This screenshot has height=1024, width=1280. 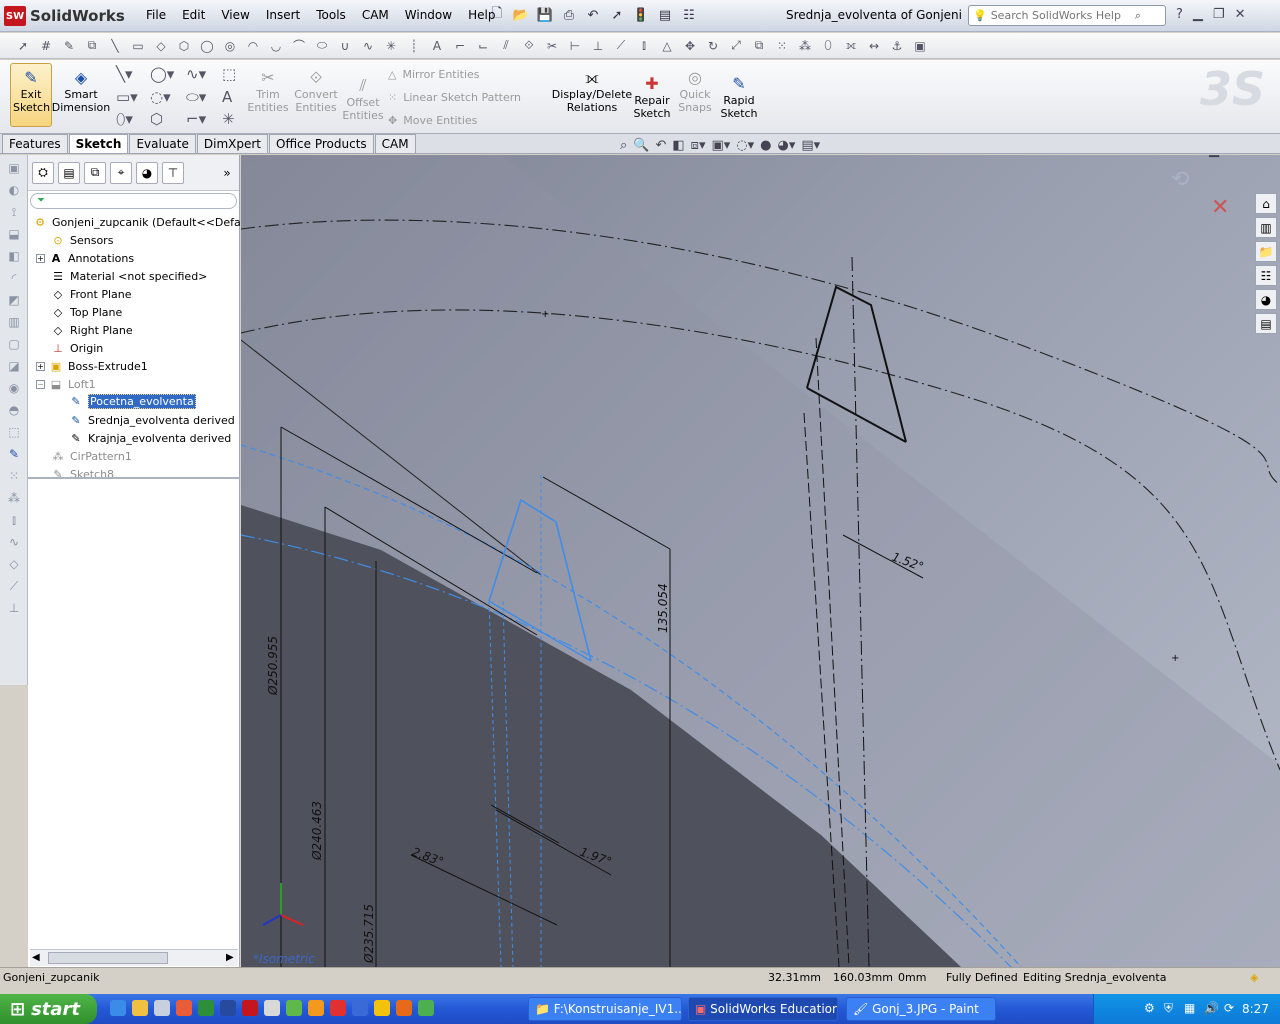 I want to click on search-input, so click(x=1060, y=15).